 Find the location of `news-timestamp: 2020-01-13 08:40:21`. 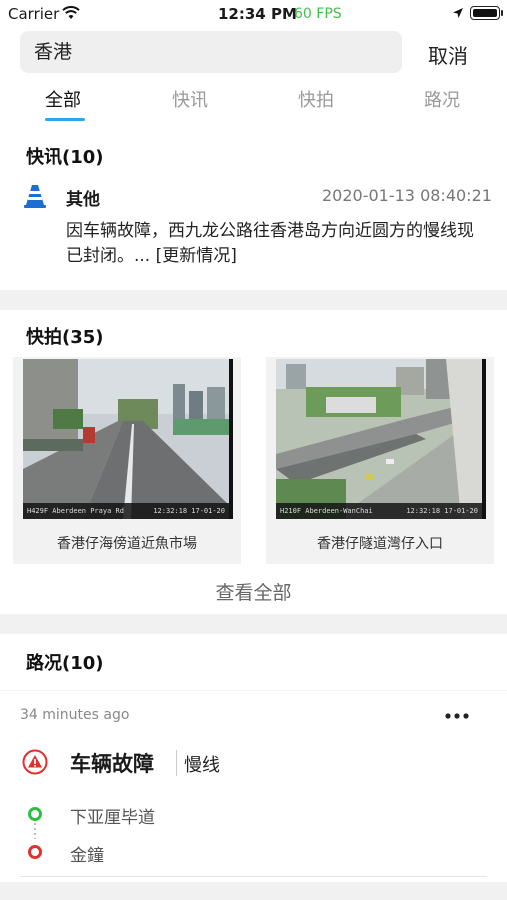

news-timestamp: 2020-01-13 08:40:21 is located at coordinates (407, 195).